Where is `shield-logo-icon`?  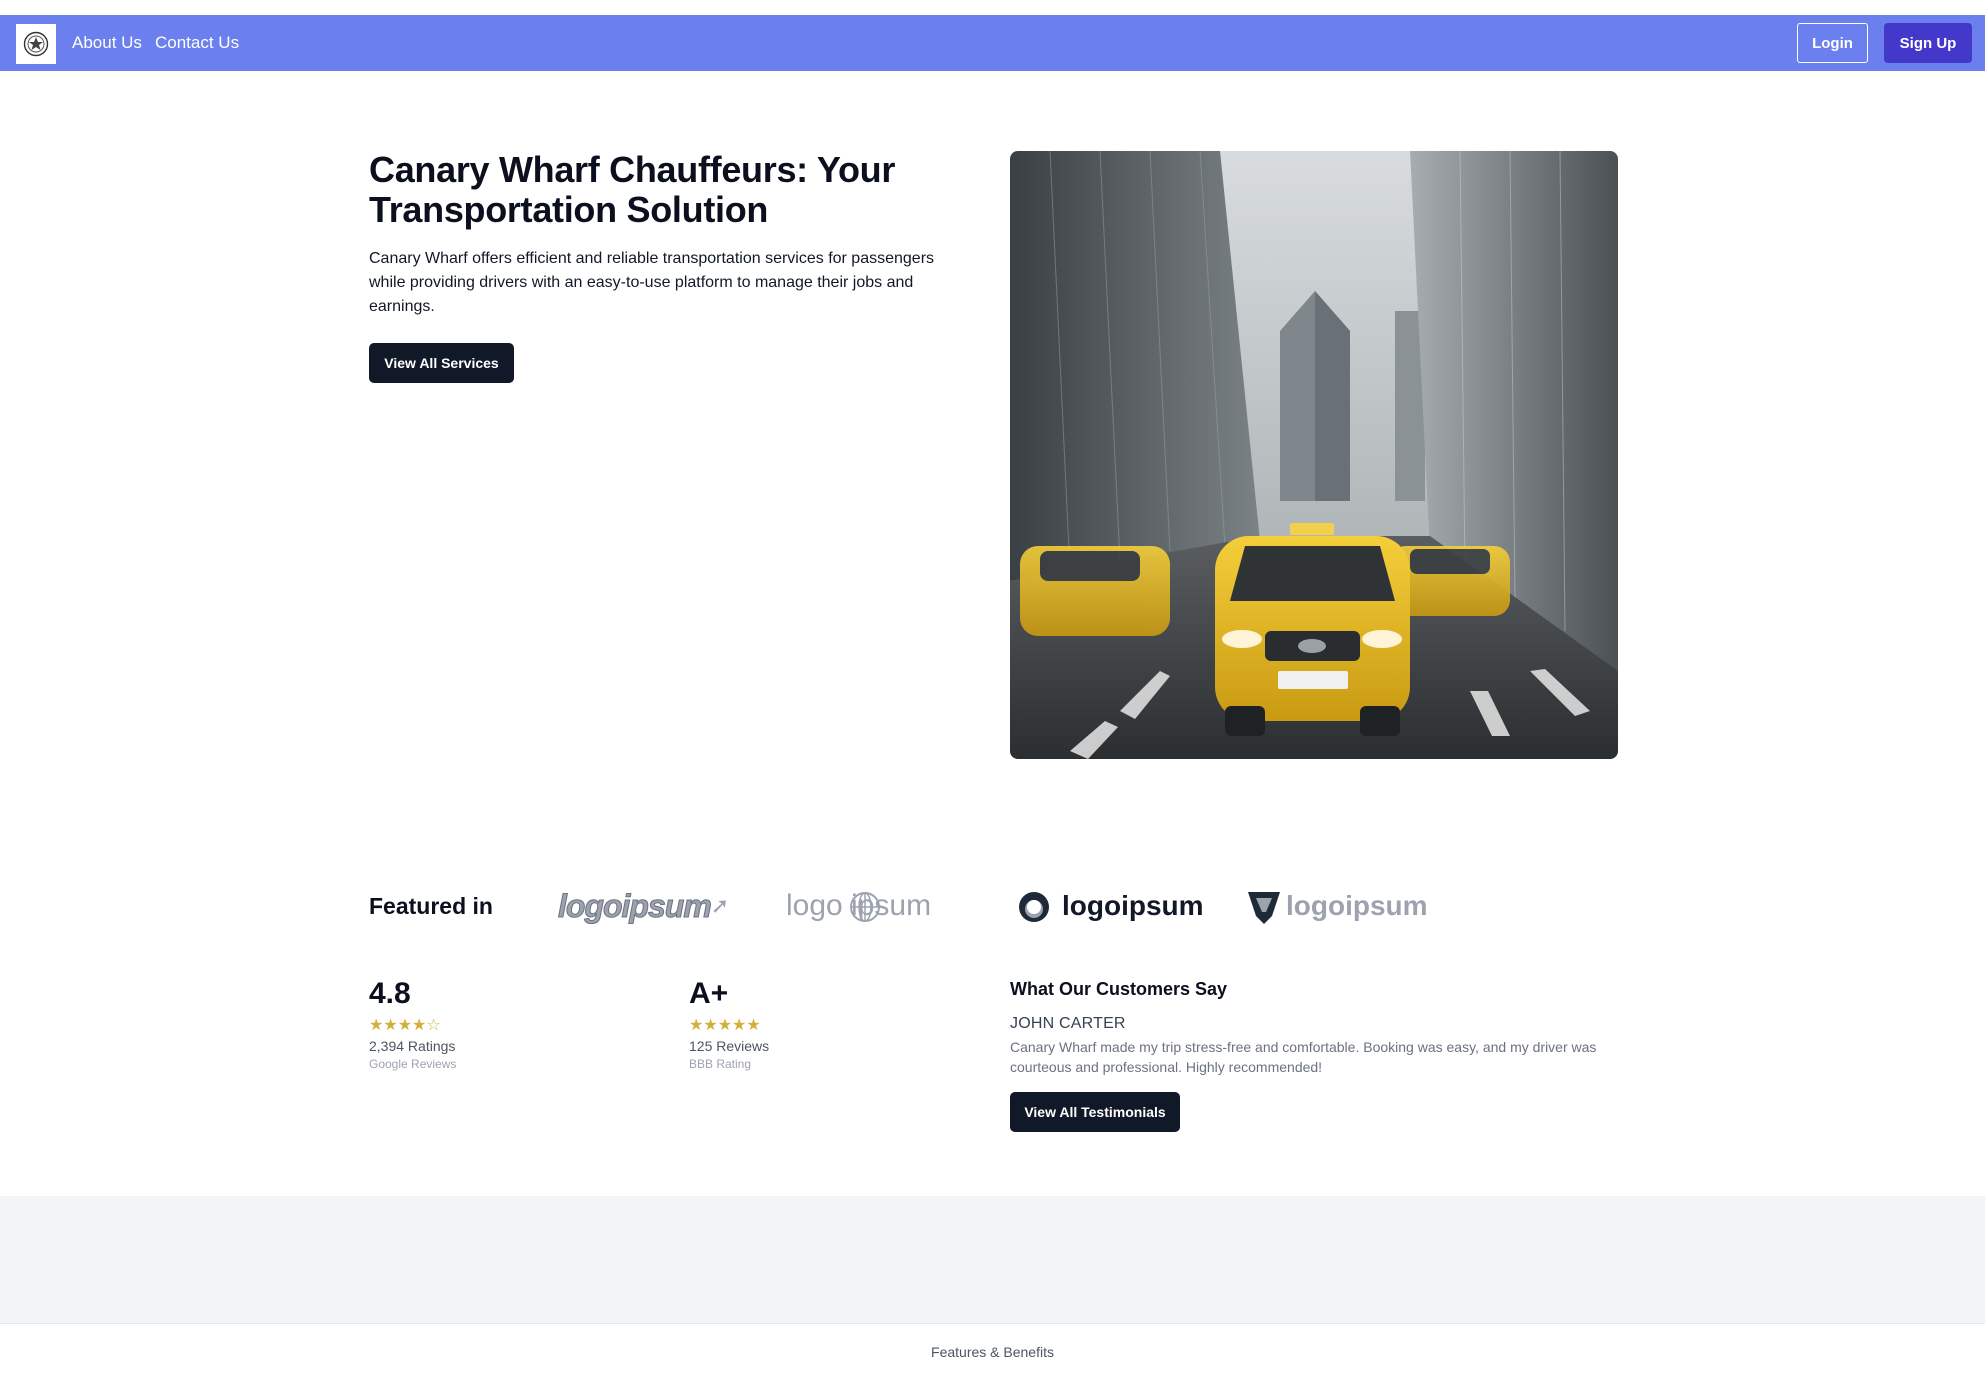 shield-logo-icon is located at coordinates (1264, 908).